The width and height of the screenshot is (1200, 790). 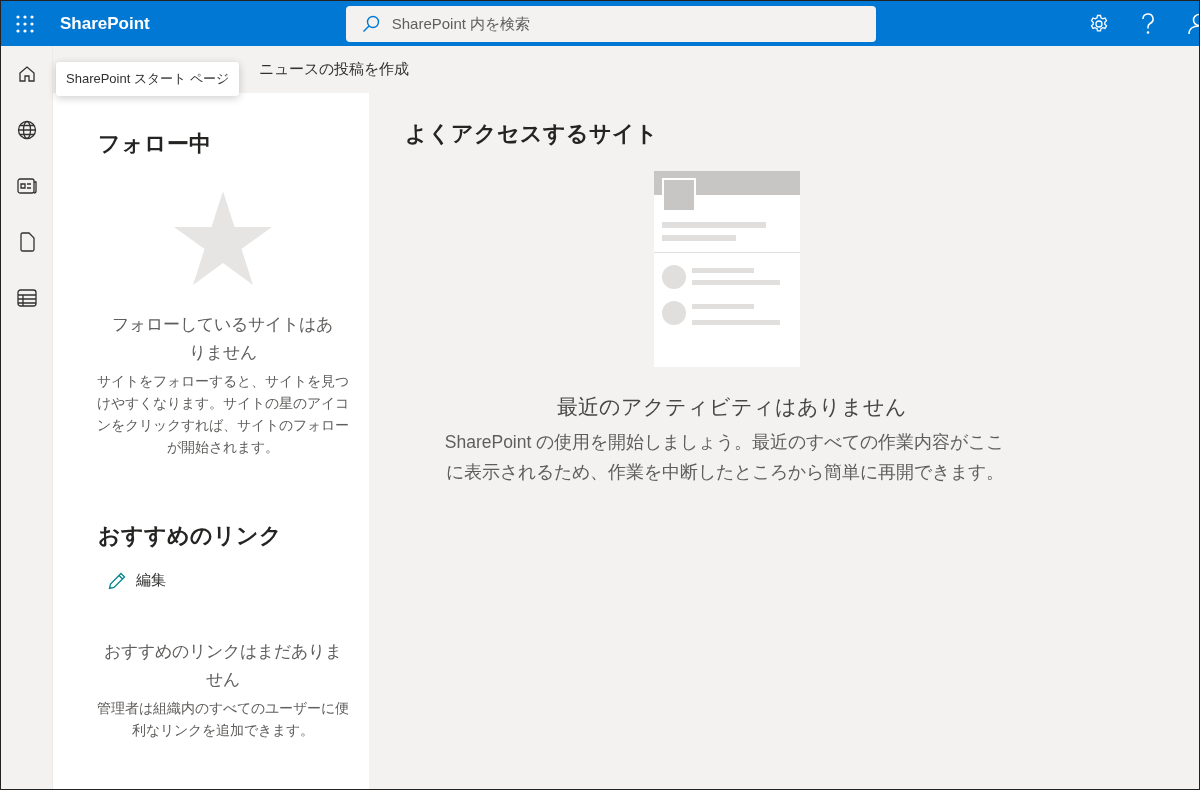 I want to click on person-icon, so click(x=1193, y=23).